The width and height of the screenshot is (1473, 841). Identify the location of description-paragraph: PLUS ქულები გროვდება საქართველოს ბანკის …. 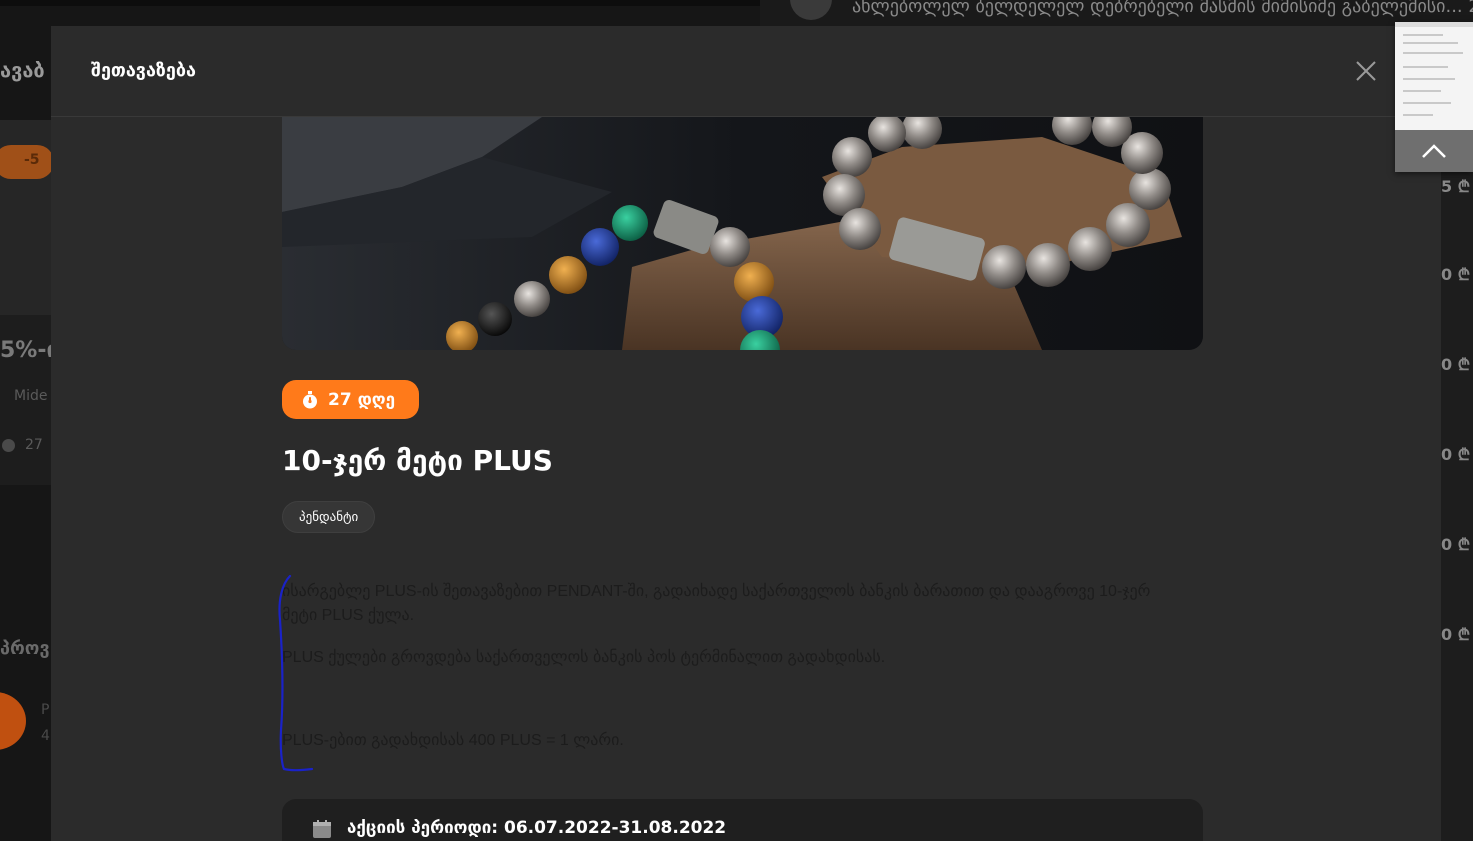
(584, 657).